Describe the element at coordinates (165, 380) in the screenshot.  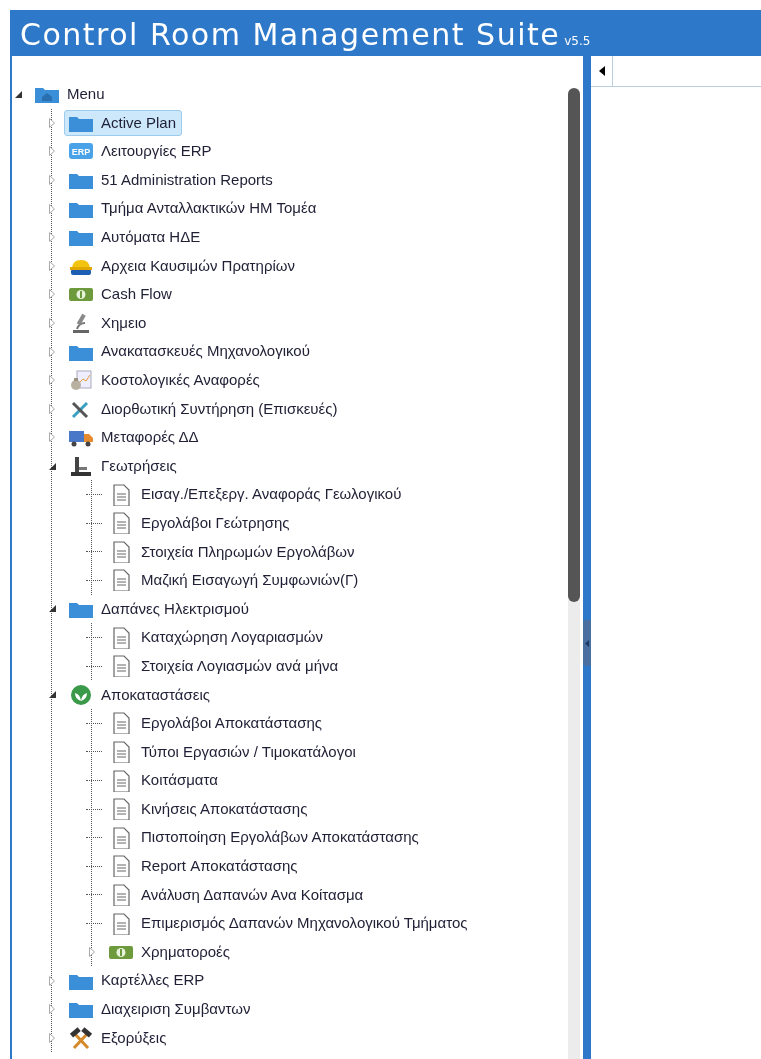
I see `tree-item: Κοστολογικές Αναφορές` at that location.